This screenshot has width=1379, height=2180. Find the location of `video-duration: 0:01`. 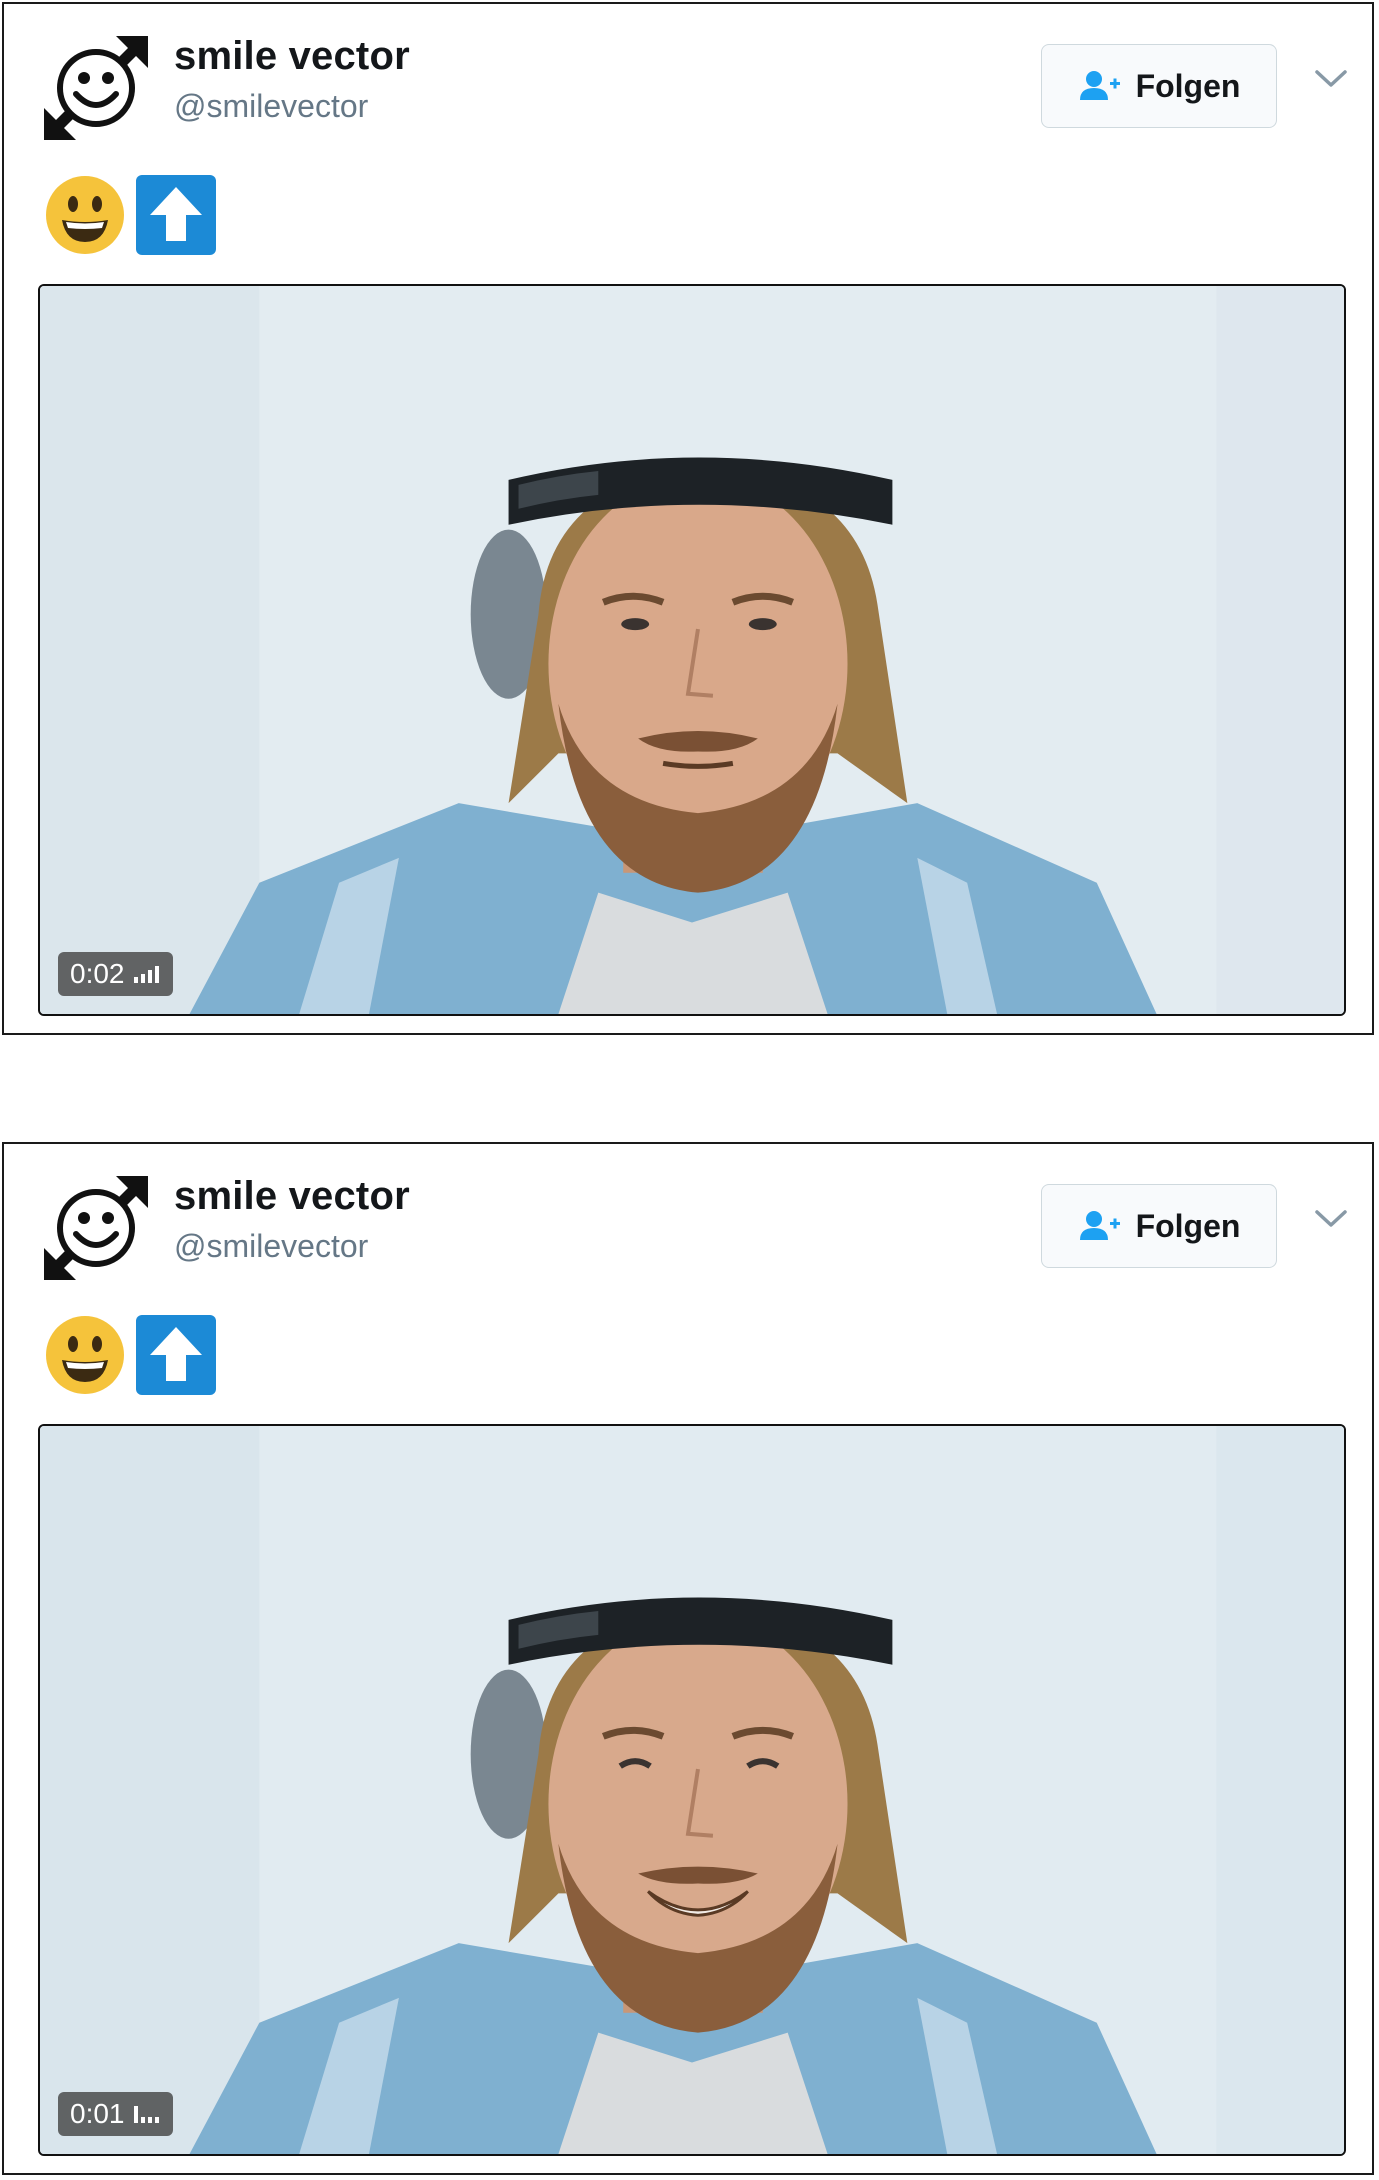

video-duration: 0:01 is located at coordinates (97, 2113).